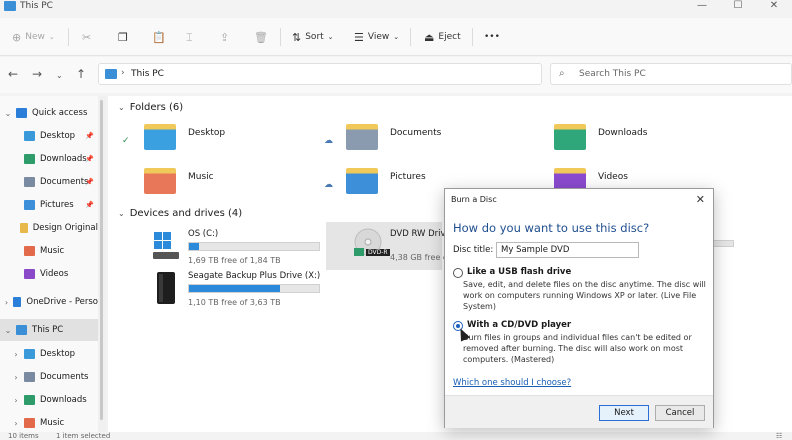  What do you see at coordinates (21, 113) in the screenshot?
I see `star-icon` at bounding box center [21, 113].